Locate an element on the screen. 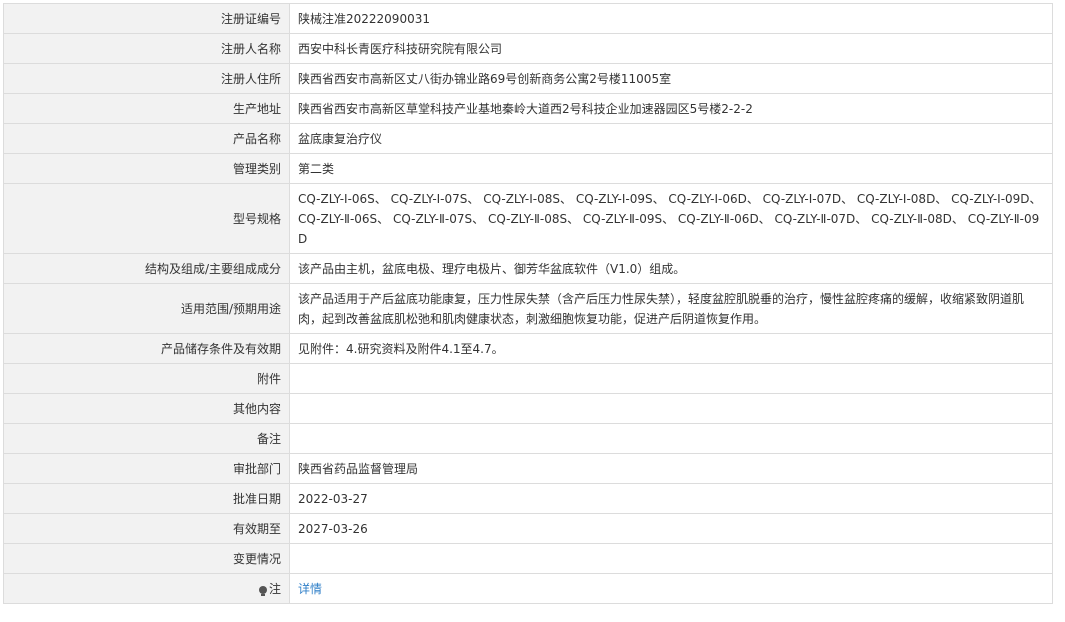 The width and height of the screenshot is (1065, 622). field-value: 西安中科长青医疗科技研究院有限公司 is located at coordinates (671, 48).